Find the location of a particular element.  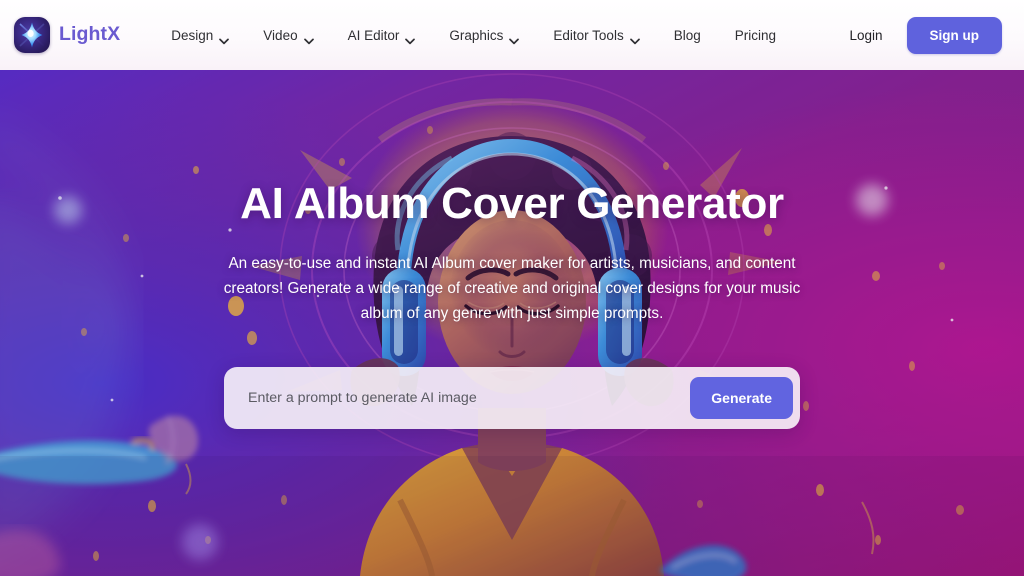

generate-button: Generate is located at coordinates (741, 397).